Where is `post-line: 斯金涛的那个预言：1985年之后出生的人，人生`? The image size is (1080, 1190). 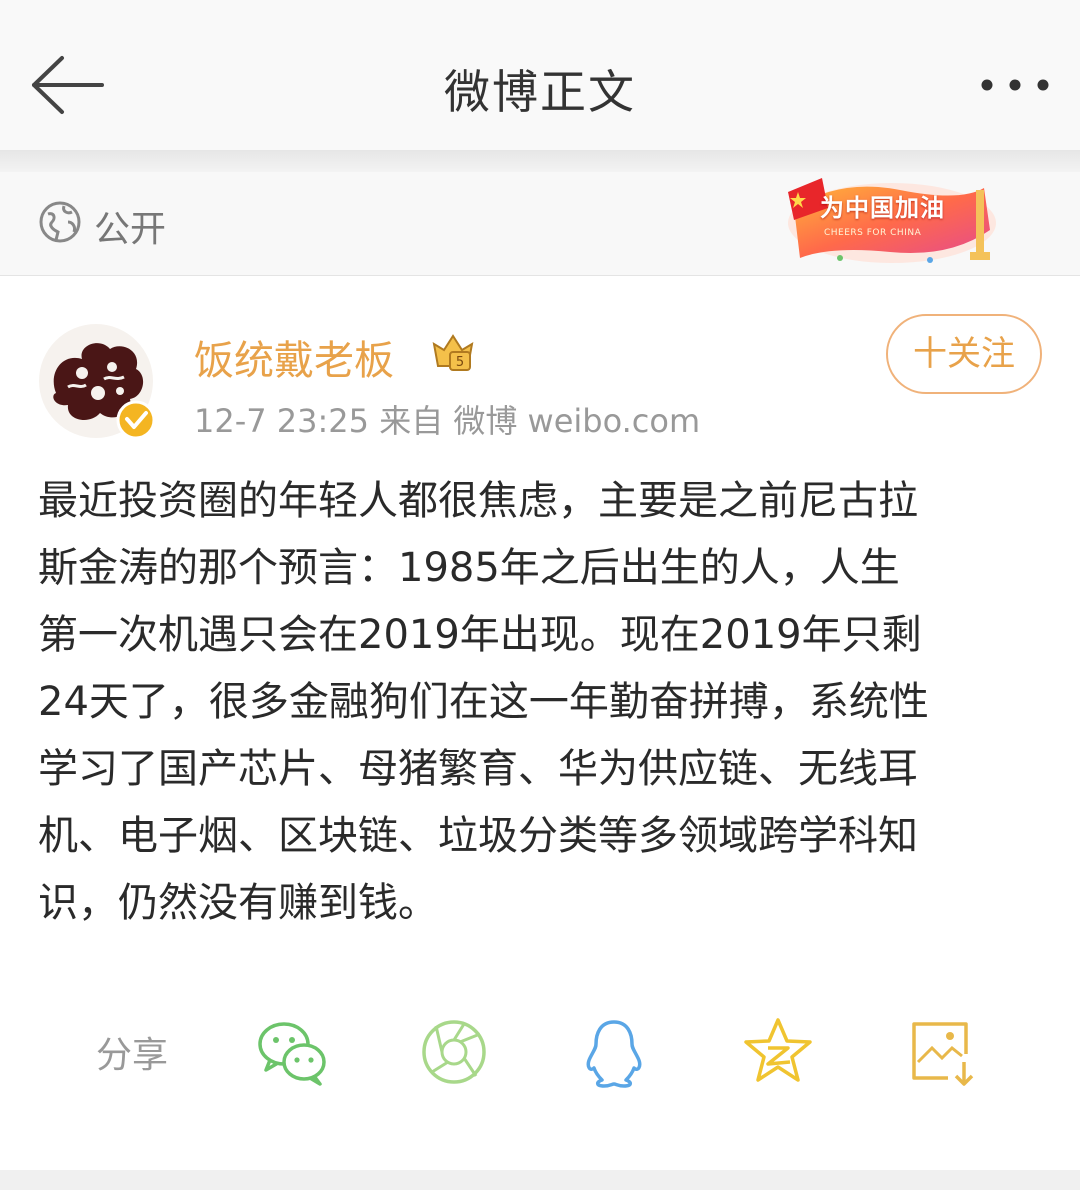 post-line: 斯金涛的那个预言：1985年之后出生的人，人生 is located at coordinates (469, 568).